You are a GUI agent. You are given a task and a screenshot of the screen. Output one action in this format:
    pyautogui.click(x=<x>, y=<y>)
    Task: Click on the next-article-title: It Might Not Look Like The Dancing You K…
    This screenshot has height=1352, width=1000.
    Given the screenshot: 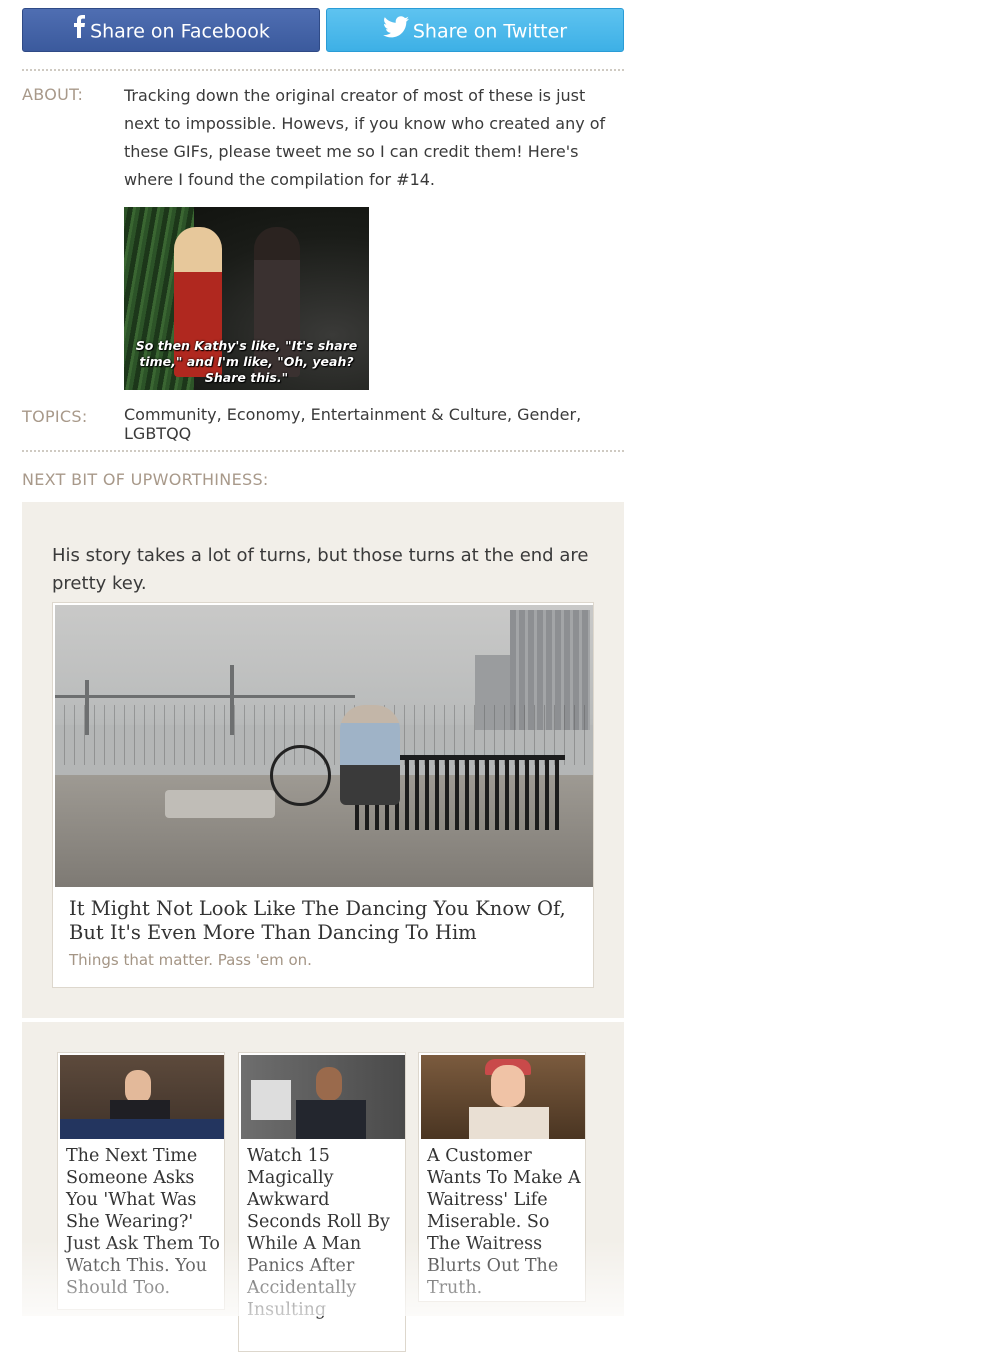 What is the action you would take?
    pyautogui.click(x=319, y=921)
    